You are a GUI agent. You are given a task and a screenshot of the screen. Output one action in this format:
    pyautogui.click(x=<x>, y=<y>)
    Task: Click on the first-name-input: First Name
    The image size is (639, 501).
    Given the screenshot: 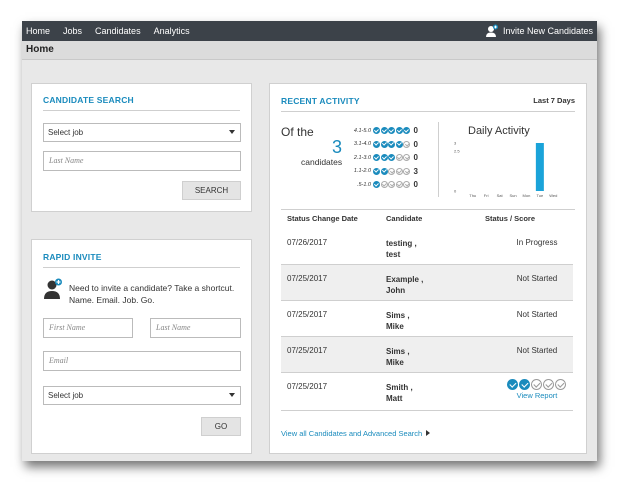 What is the action you would take?
    pyautogui.click(x=88, y=328)
    